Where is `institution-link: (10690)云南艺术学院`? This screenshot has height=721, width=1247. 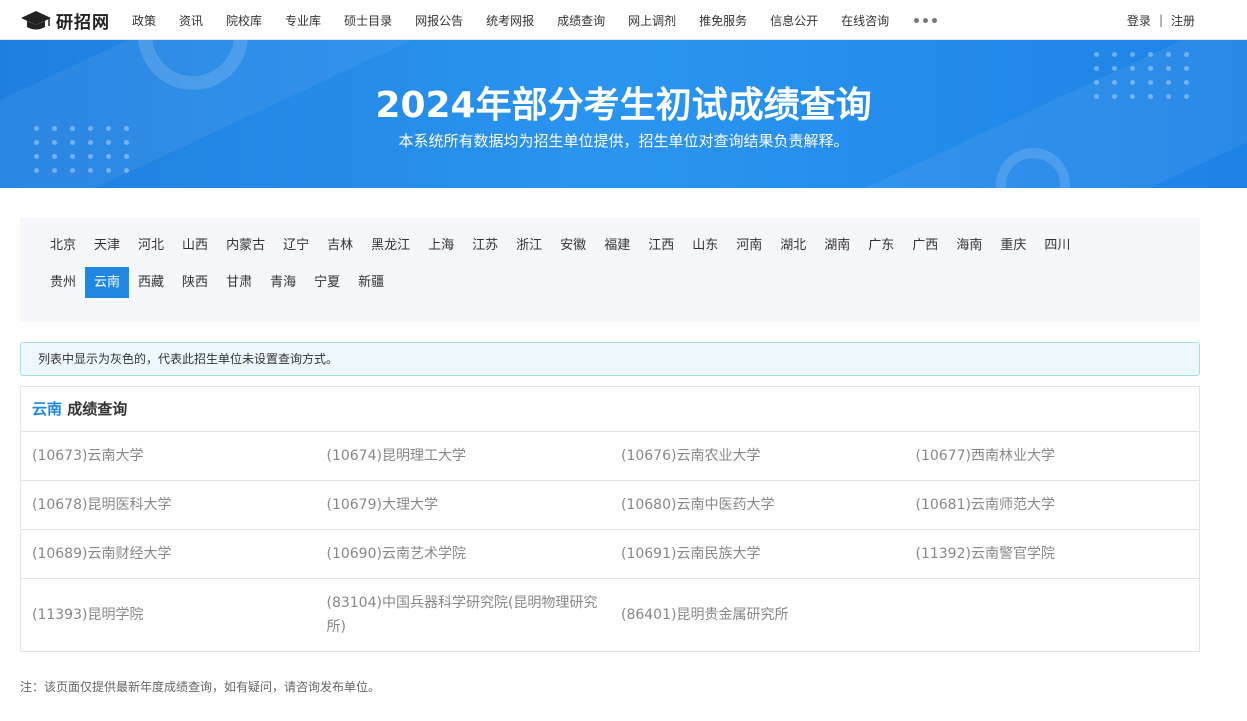 institution-link: (10690)云南艺术学院 is located at coordinates (463, 554).